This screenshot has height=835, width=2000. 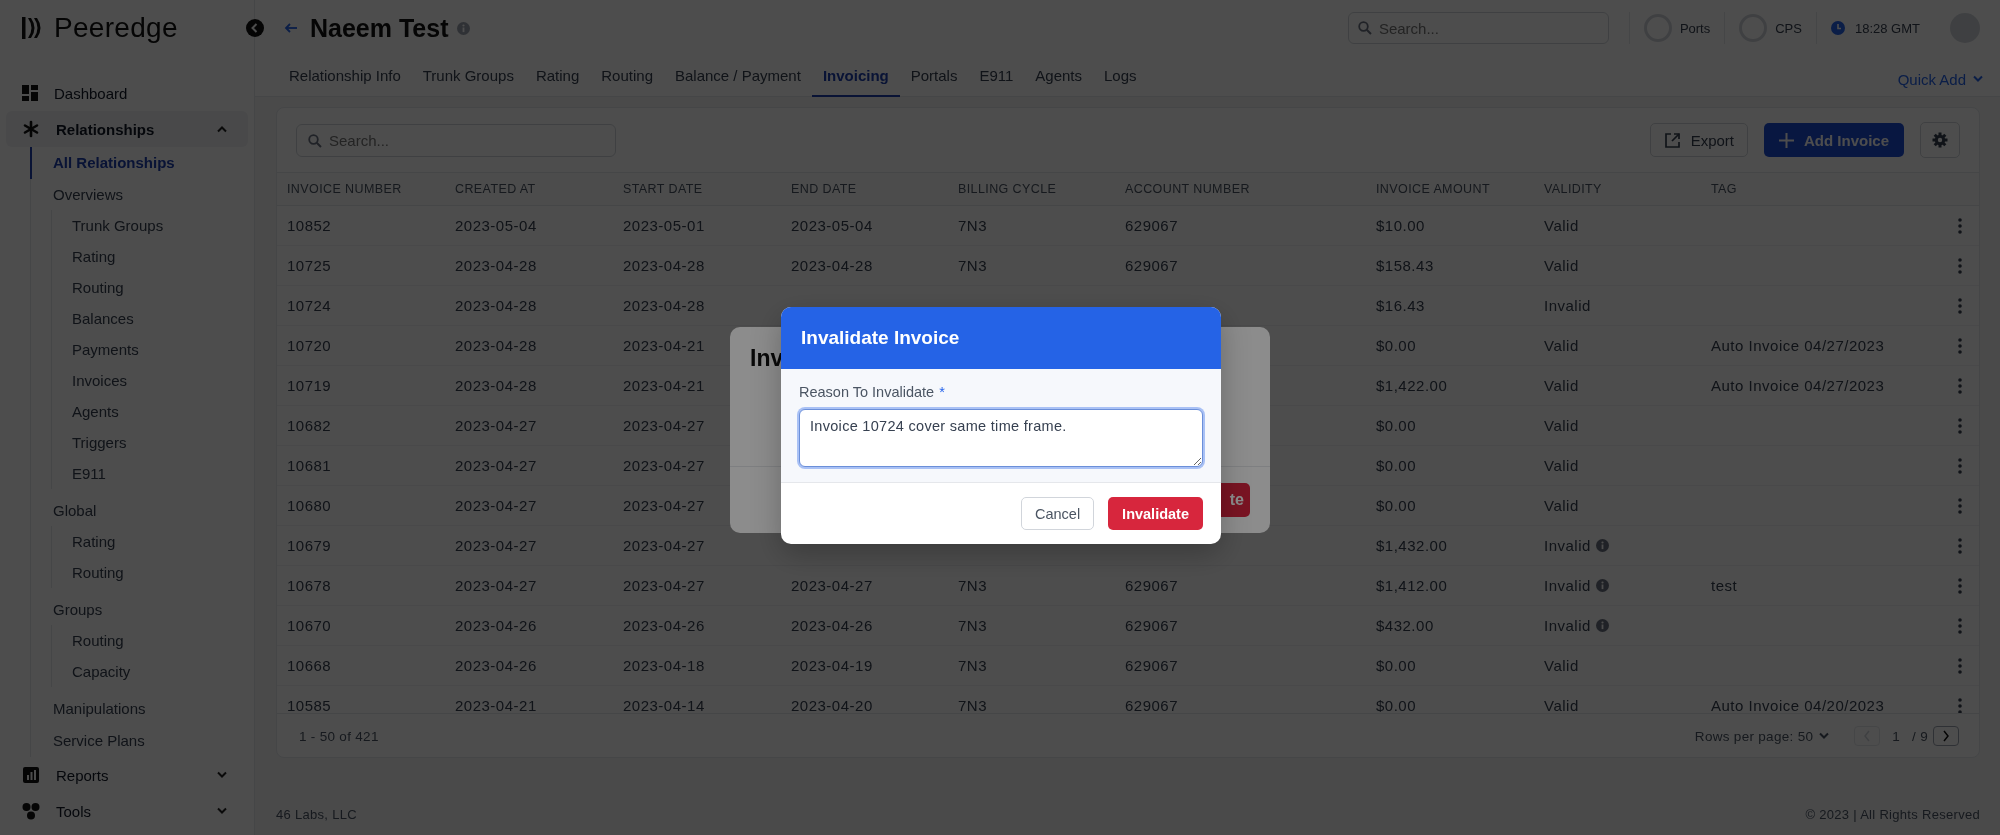 I want to click on table-cell: 2023-05-01, so click(x=664, y=225).